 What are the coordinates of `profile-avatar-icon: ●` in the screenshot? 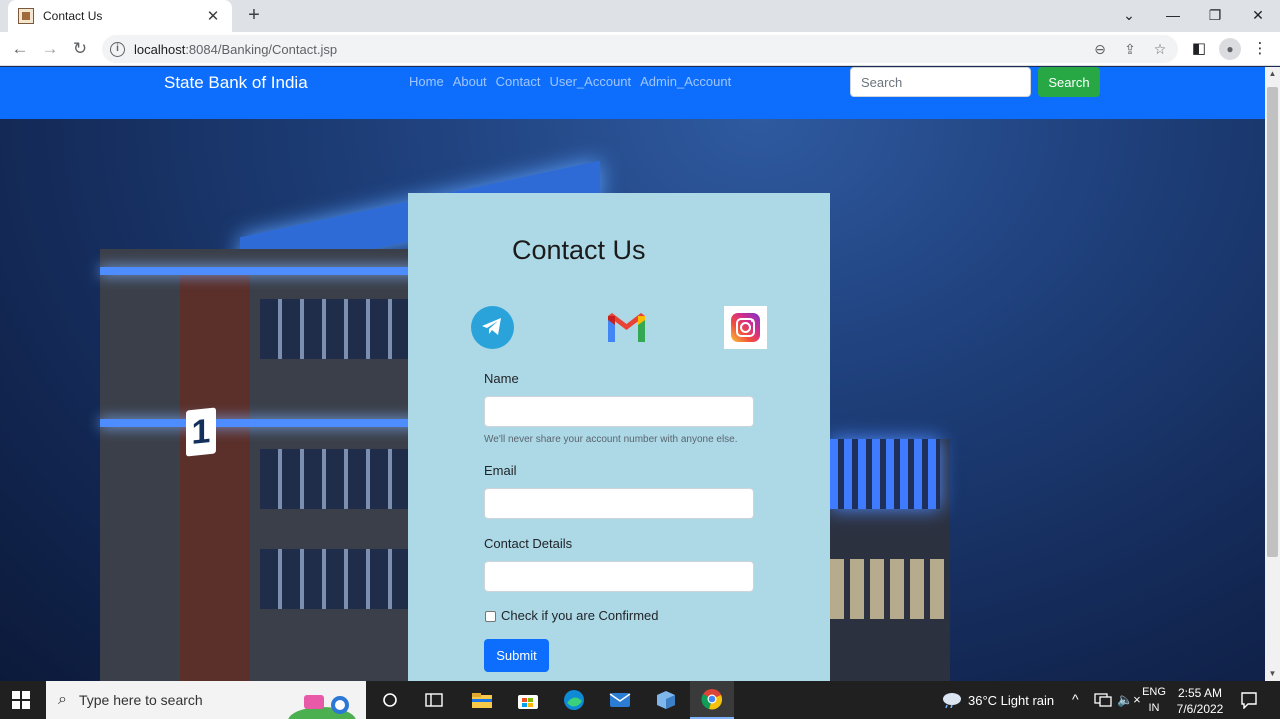 It's located at (1230, 49).